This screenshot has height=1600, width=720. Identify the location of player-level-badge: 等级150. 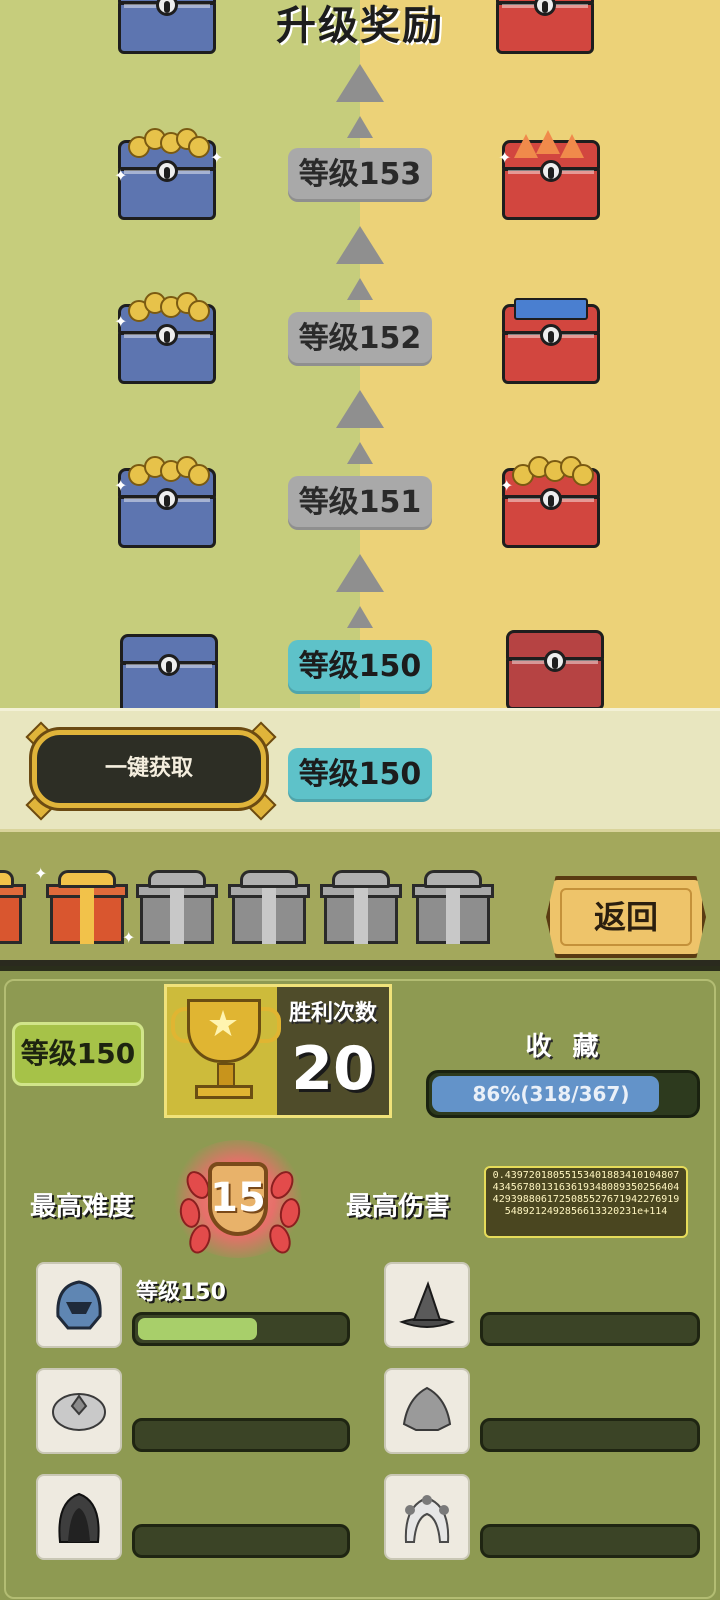
(78, 1054).